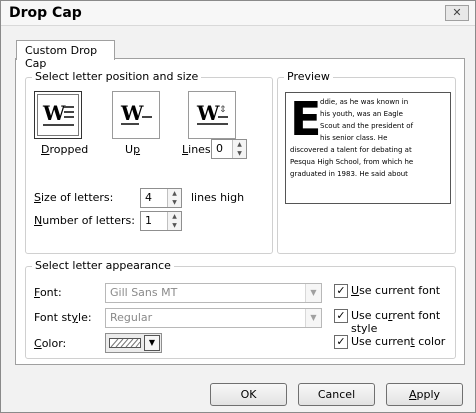  Describe the element at coordinates (341, 316) in the screenshot. I see `use-current-font-style-checkbox: ✓` at that location.